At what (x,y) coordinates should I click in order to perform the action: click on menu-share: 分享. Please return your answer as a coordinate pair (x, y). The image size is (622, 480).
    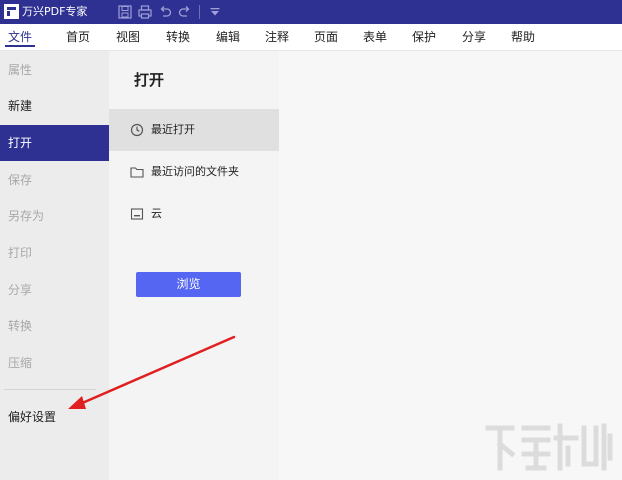
    Looking at the image, I should click on (474, 37).